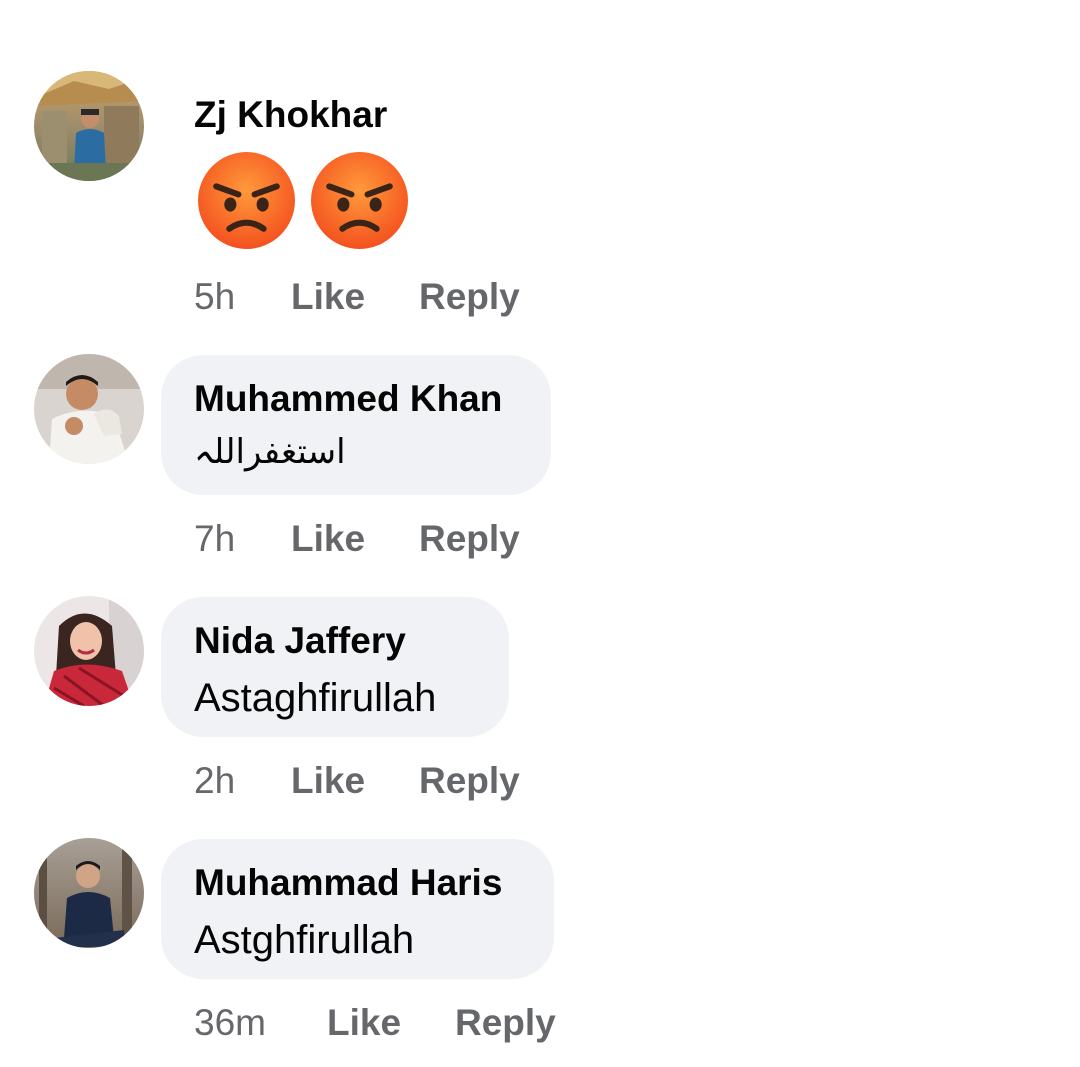 The width and height of the screenshot is (1080, 1067). Describe the element at coordinates (334, 641) in the screenshot. I see `comment-author: Nida Jaffery` at that location.